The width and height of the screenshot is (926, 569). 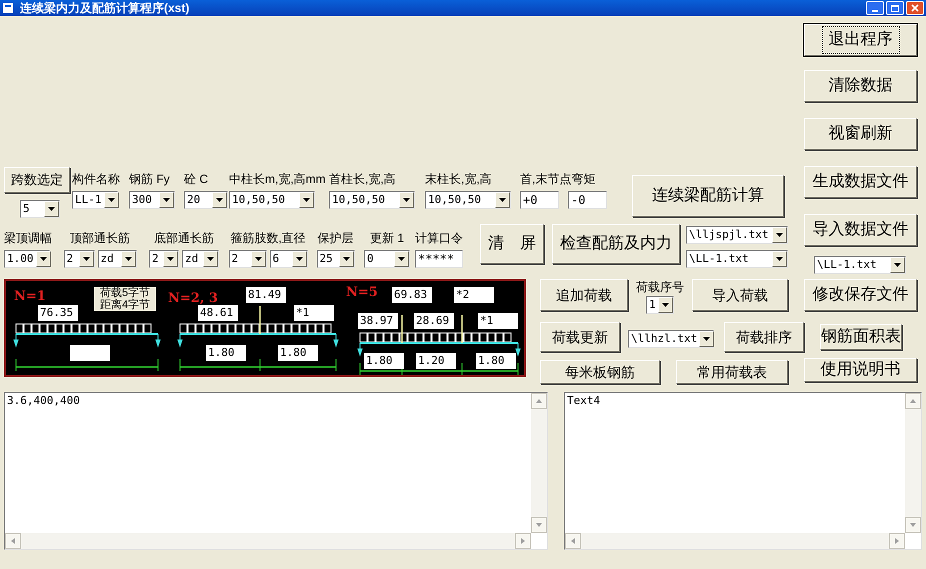 What do you see at coordinates (860, 295) in the screenshot?
I see `side-button: 修改保存文件` at bounding box center [860, 295].